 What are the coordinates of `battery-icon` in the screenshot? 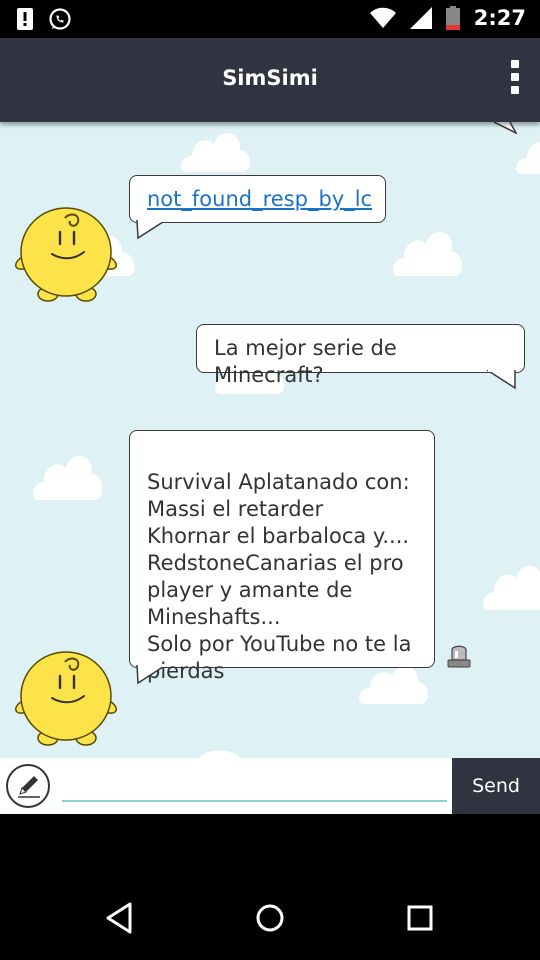 It's located at (452, 18).